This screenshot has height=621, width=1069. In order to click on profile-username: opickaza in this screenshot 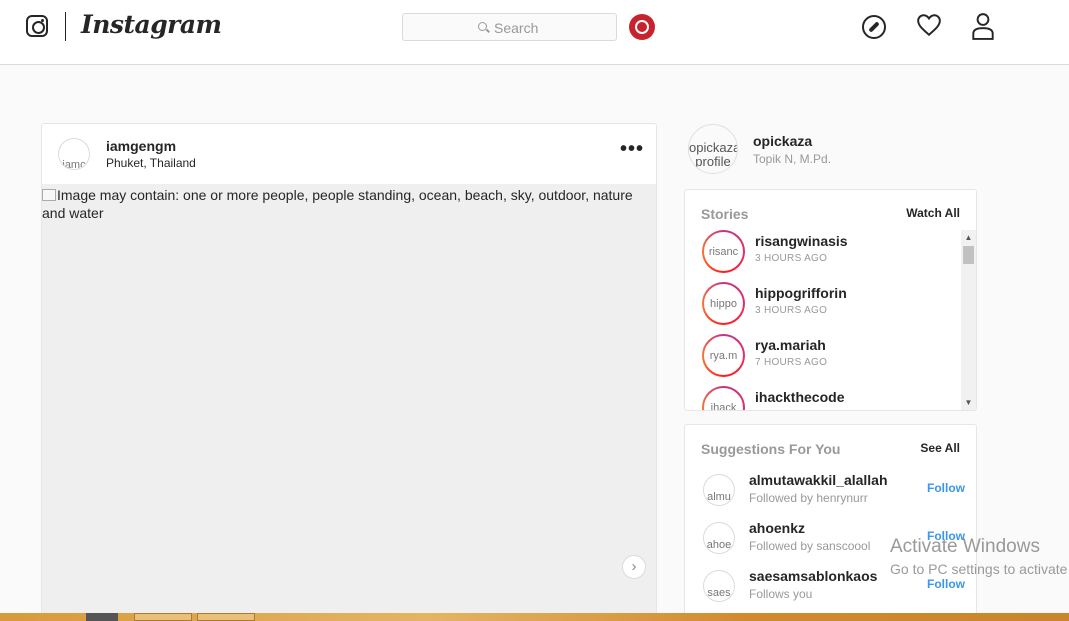, I will do `click(782, 141)`.